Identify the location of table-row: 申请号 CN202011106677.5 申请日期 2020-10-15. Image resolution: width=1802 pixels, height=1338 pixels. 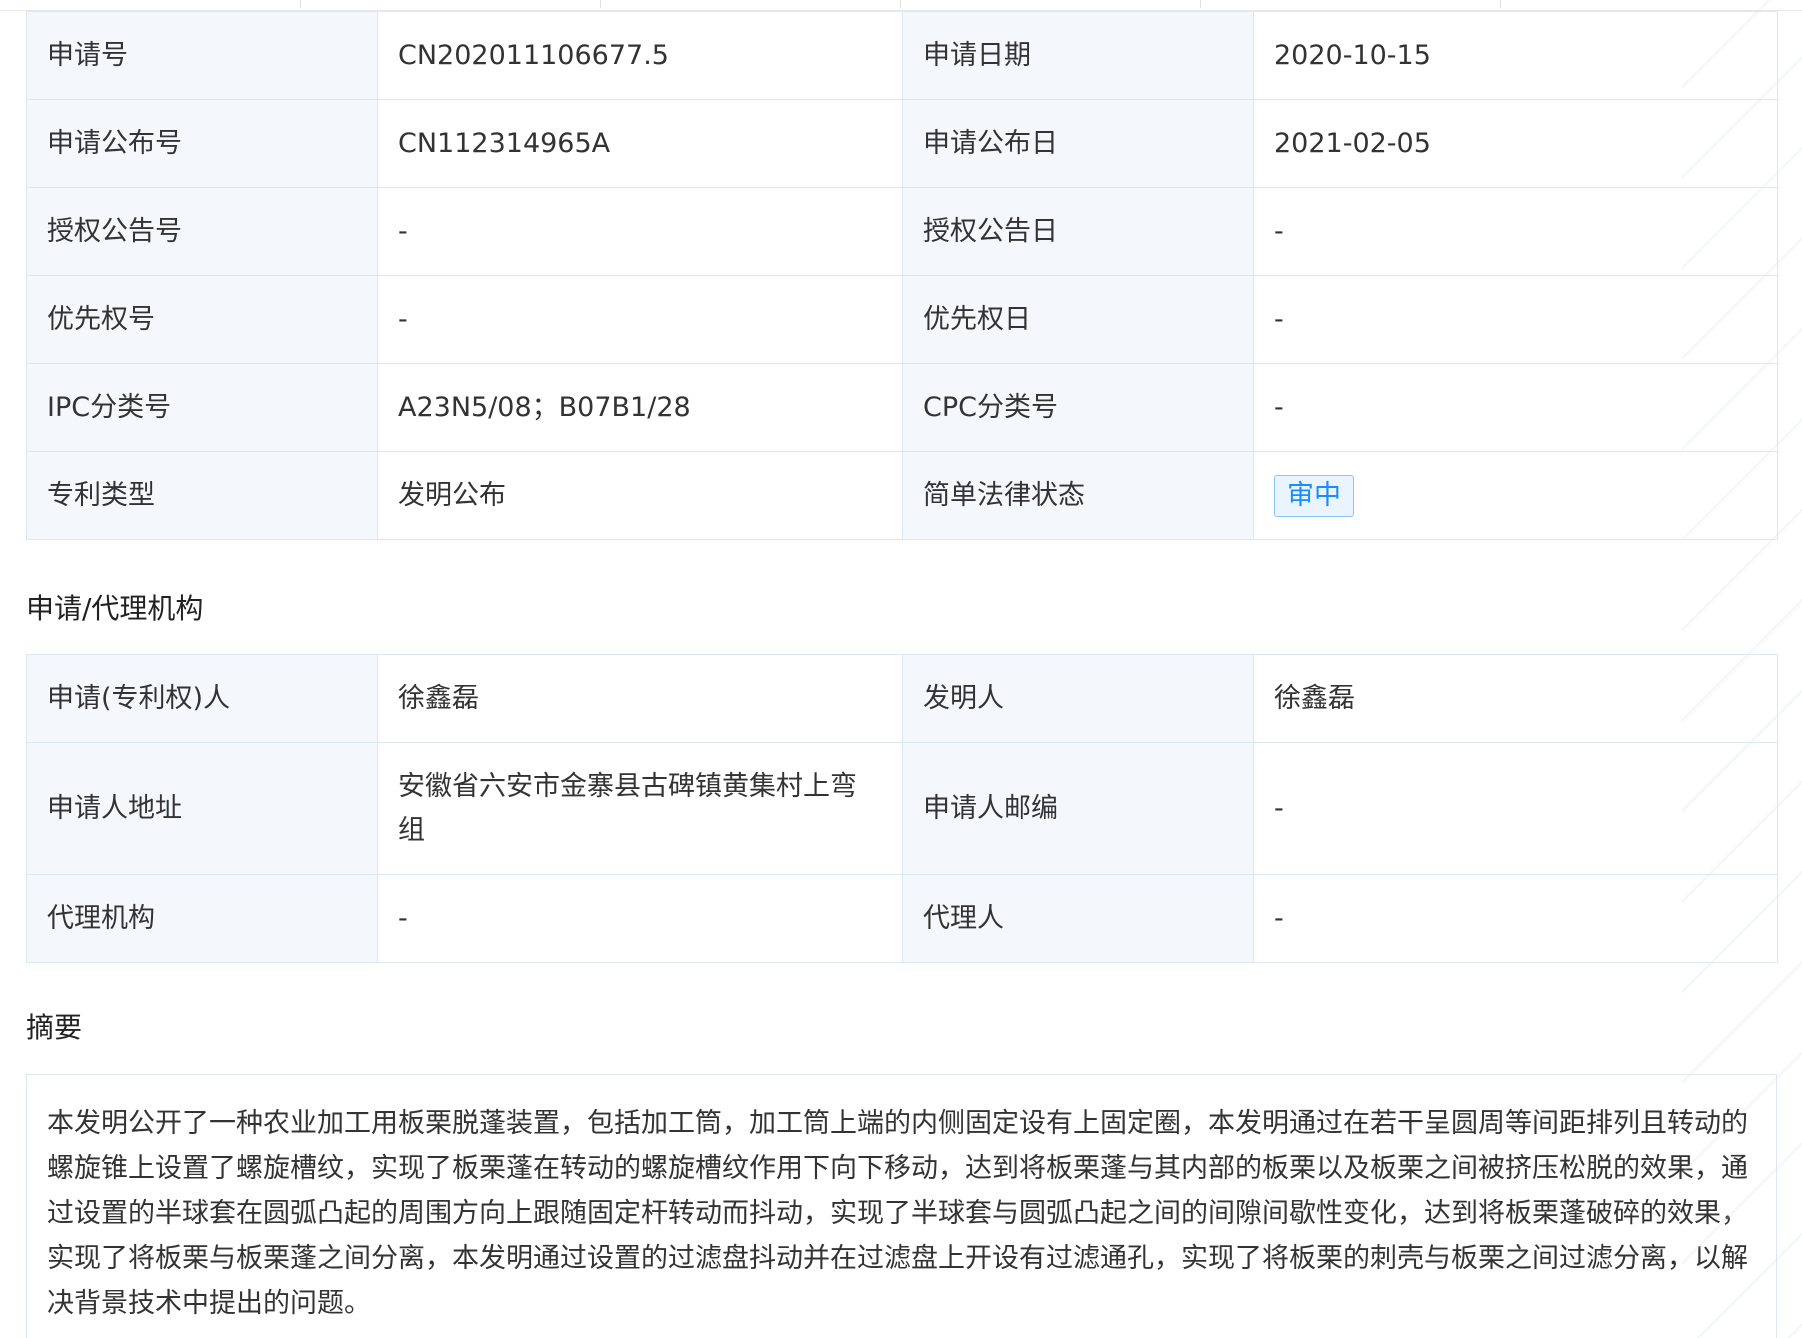
(902, 55).